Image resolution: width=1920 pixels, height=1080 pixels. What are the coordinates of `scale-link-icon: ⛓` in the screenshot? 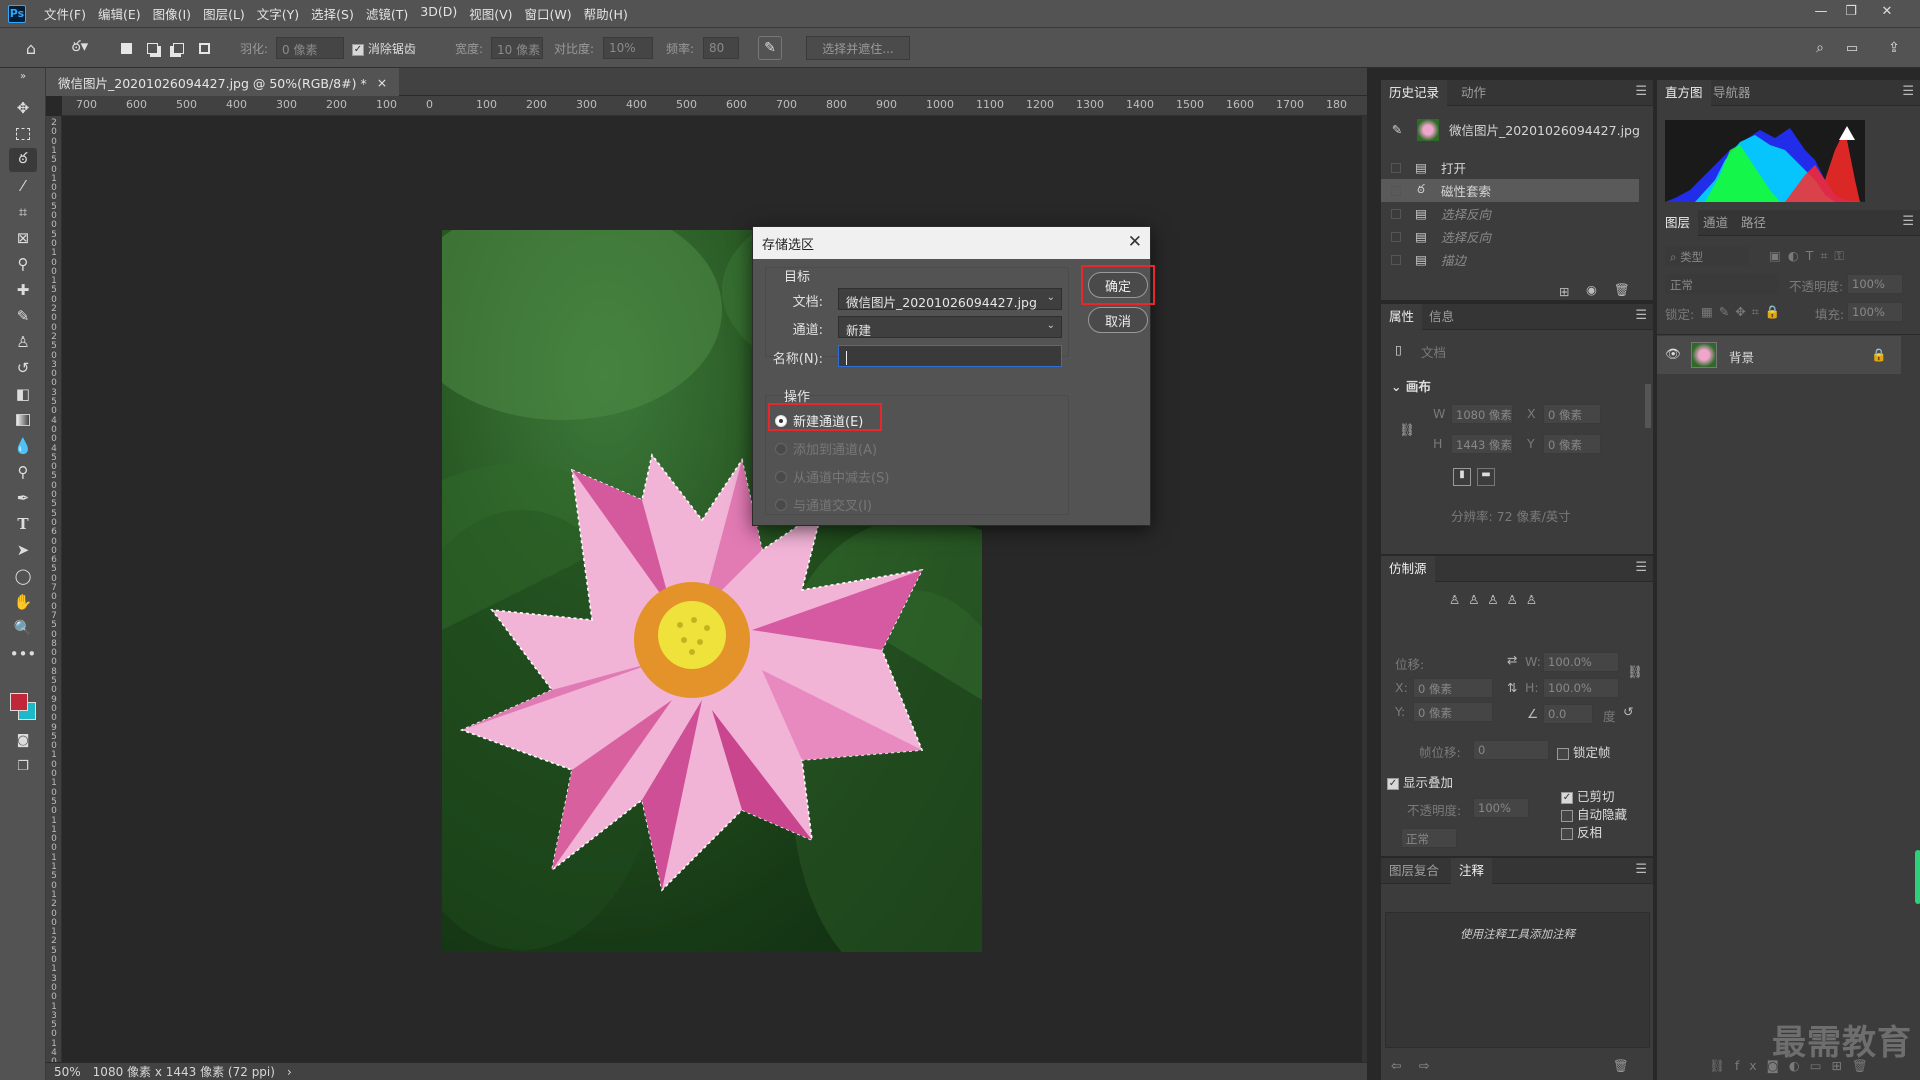 It's located at (1635, 672).